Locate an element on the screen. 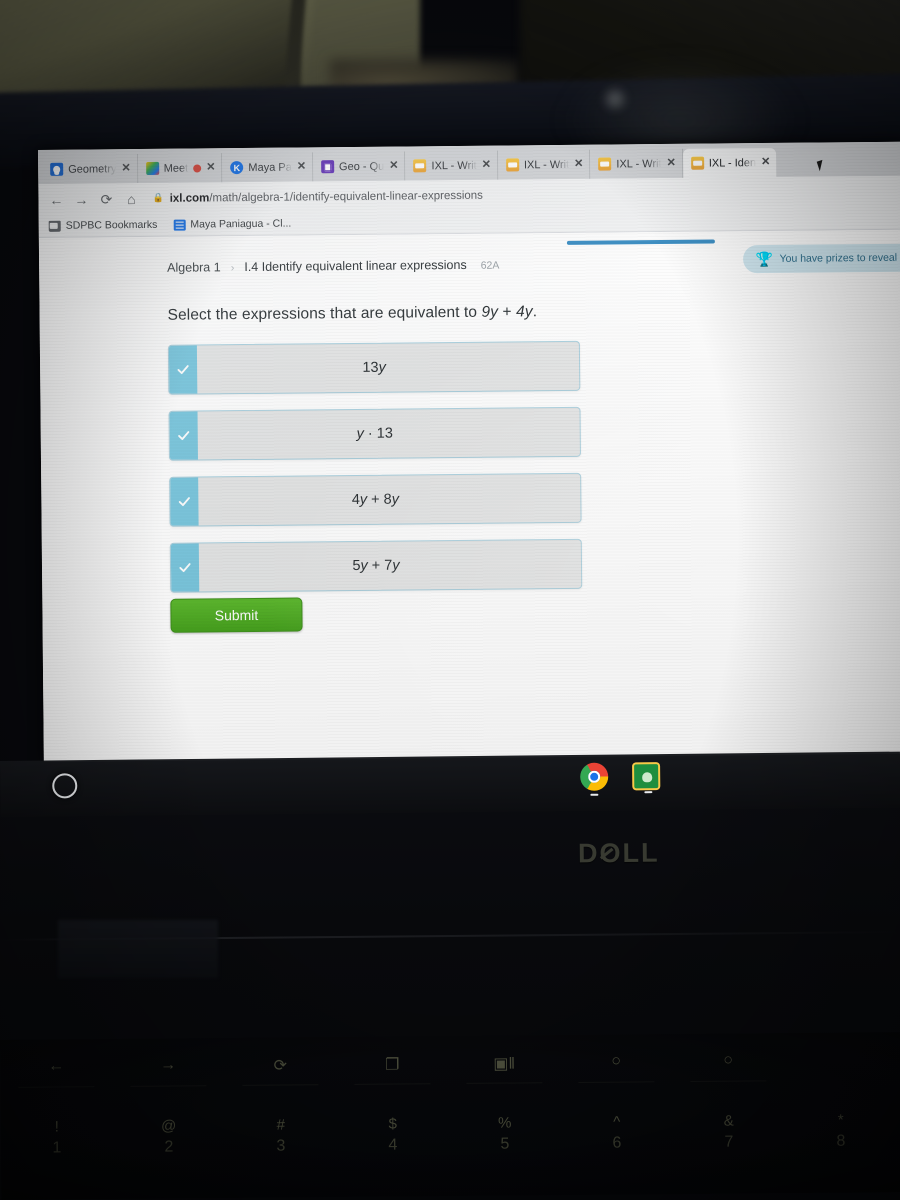  function-key-row: ← → ⟳ ❐ ▣‖ ○ ○ is located at coordinates (450, 1069).